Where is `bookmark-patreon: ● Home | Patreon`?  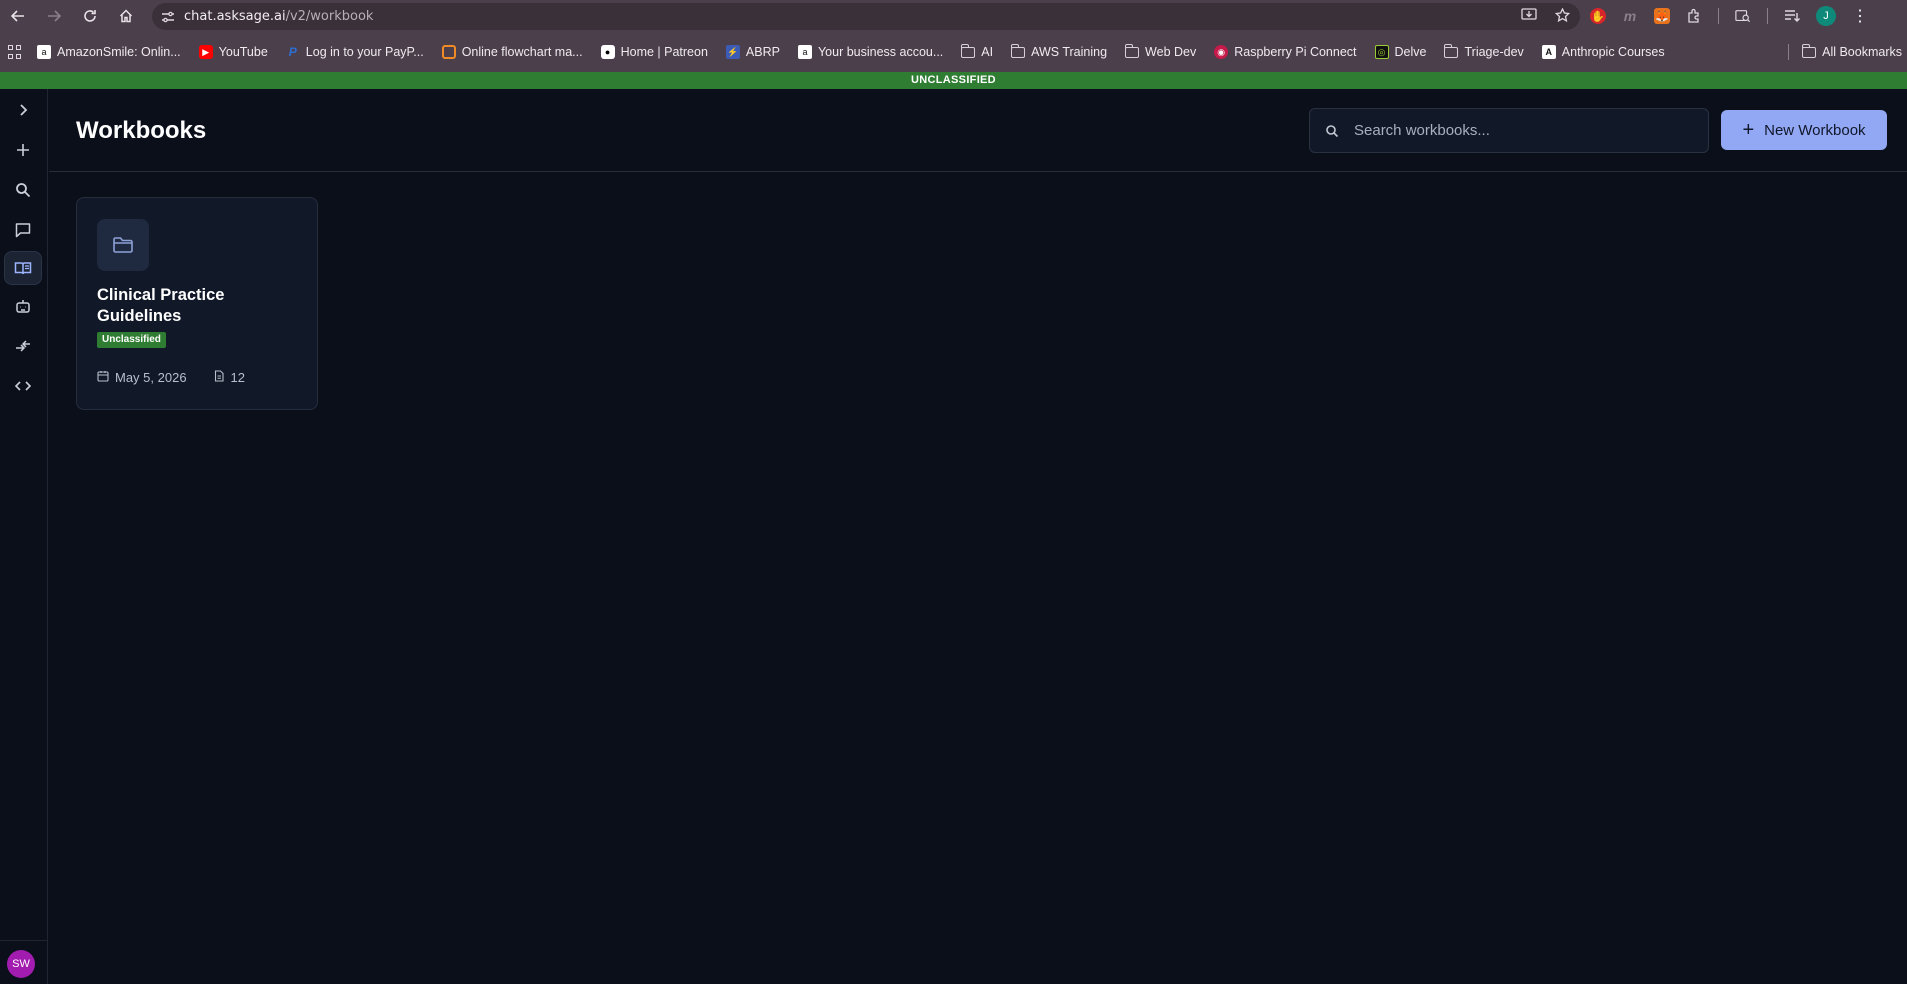 bookmark-patreon: ● Home | Patreon is located at coordinates (654, 52).